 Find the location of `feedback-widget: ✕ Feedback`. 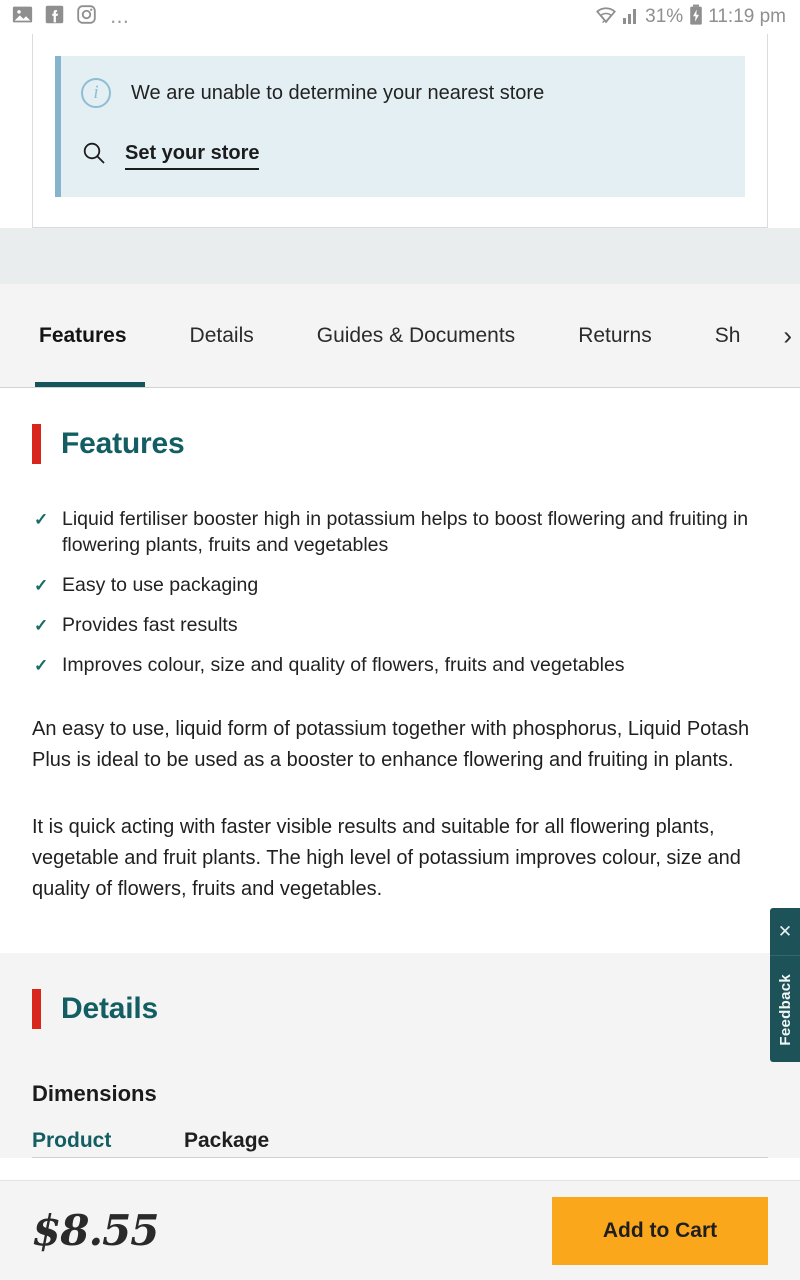

feedback-widget: ✕ Feedback is located at coordinates (785, 985).